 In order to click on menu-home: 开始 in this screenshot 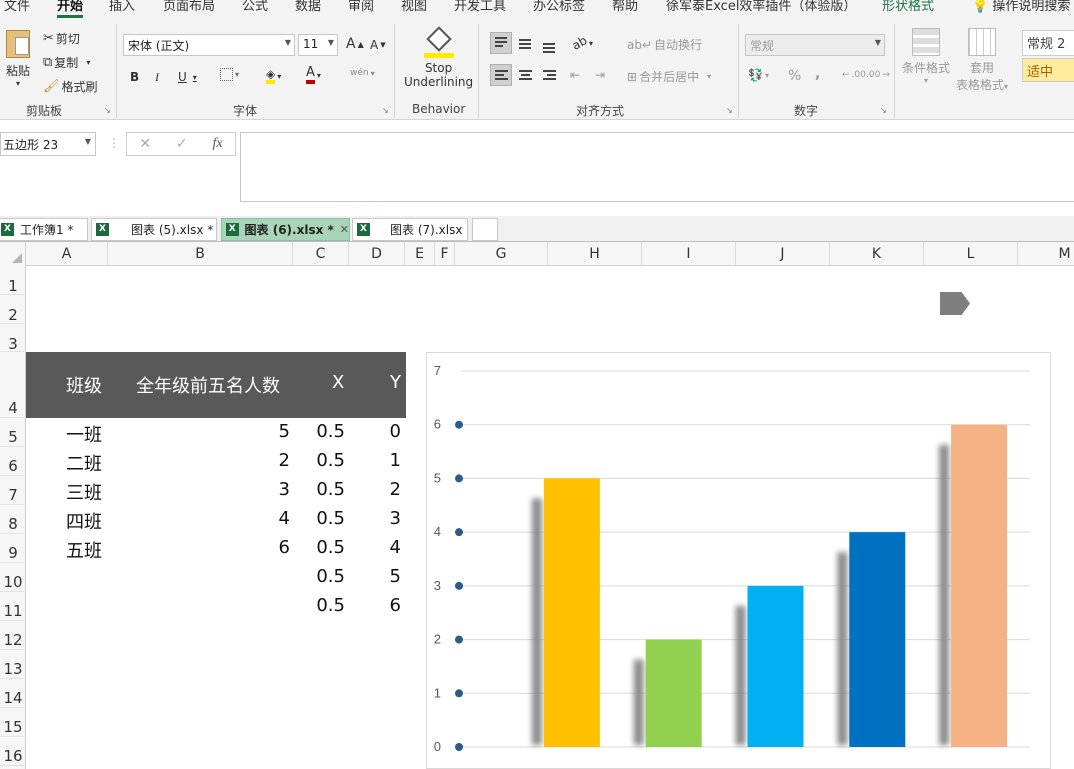, I will do `click(70, 9)`.